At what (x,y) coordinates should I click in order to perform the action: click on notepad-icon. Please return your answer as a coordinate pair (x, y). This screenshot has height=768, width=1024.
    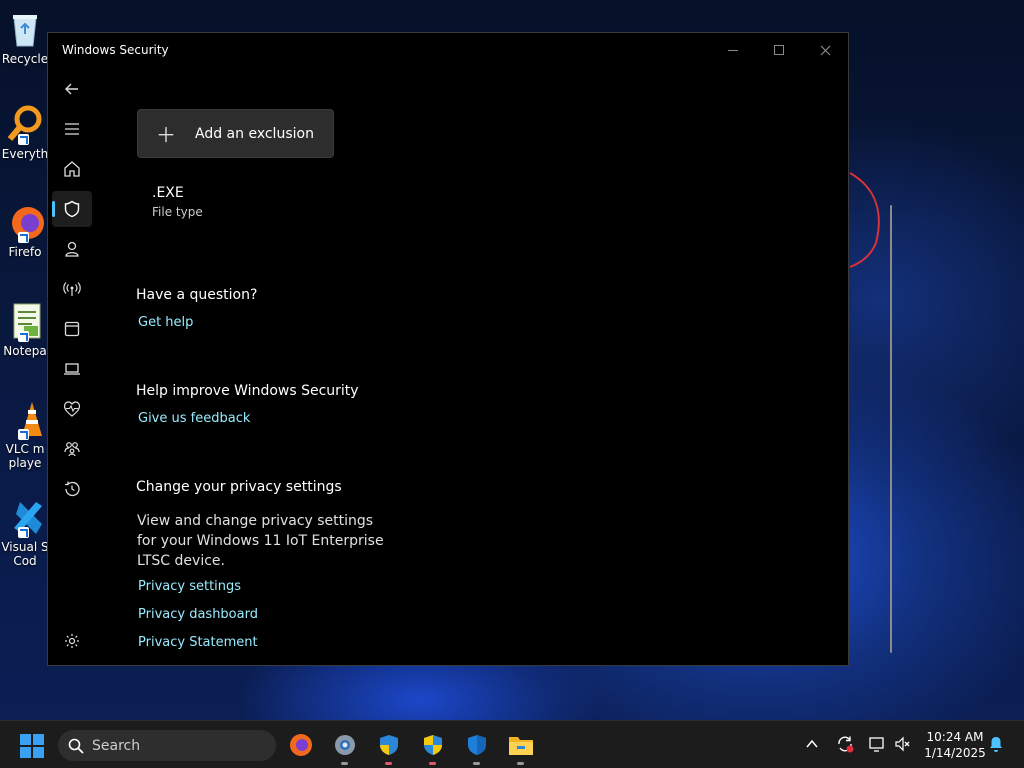
    Looking at the image, I should click on (25, 322).